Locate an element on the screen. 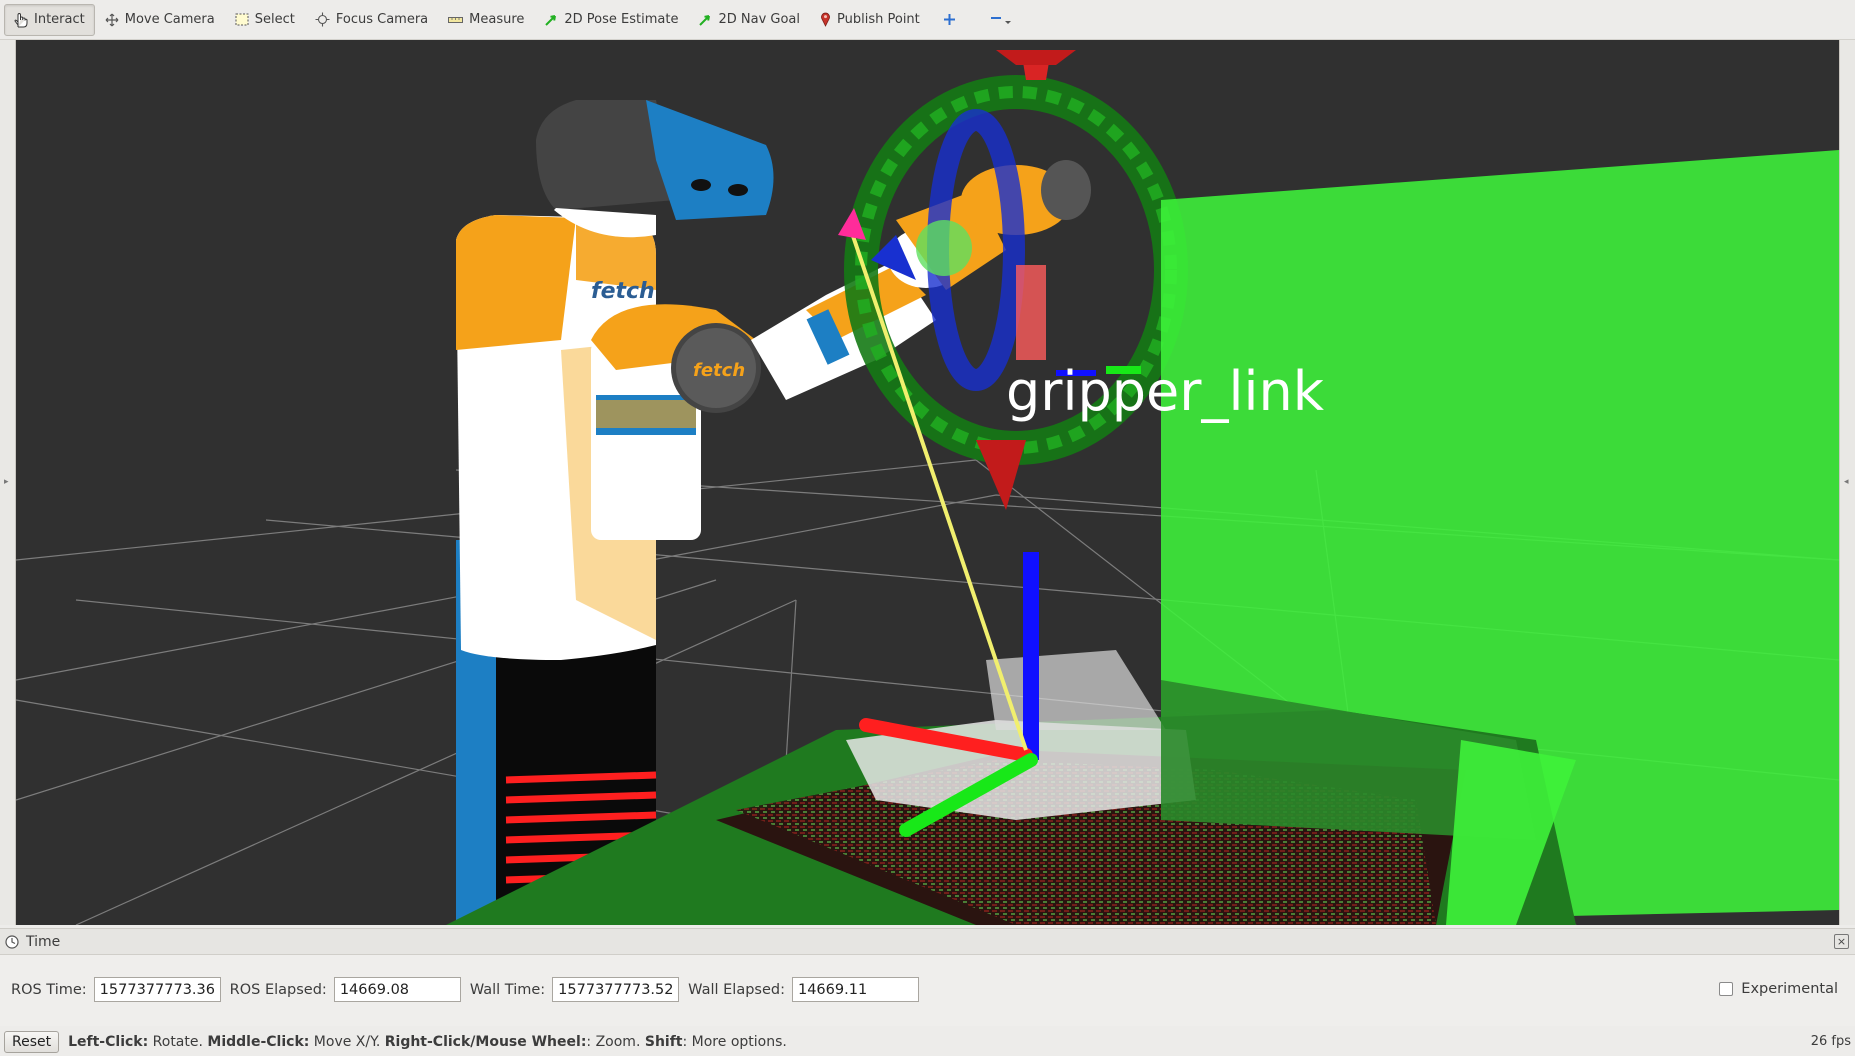  tool-2d-pose-estimate: 2D Pose Estimate is located at coordinates (611, 20).